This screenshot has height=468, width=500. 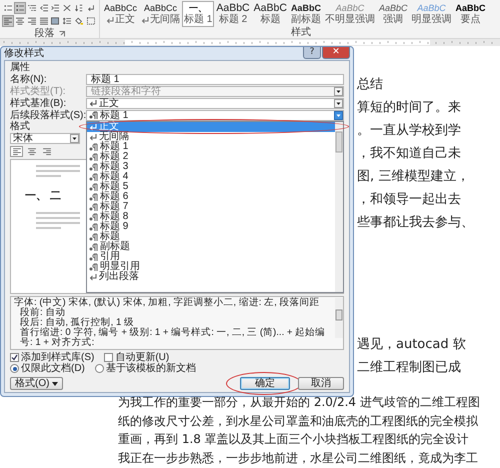 What do you see at coordinates (211, 277) in the screenshot?
I see `list-option: 列出段落` at bounding box center [211, 277].